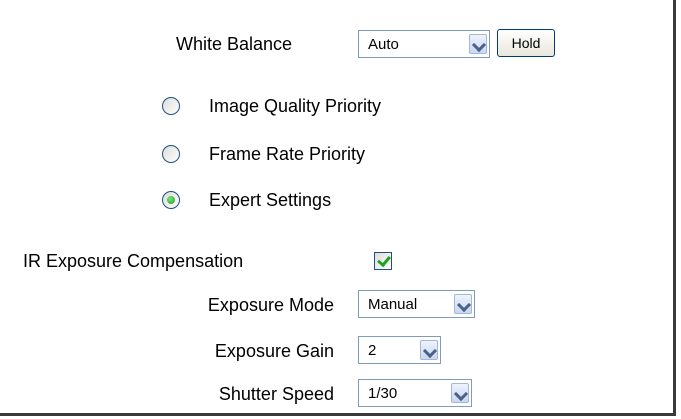 Image resolution: width=681 pixels, height=419 pixels. I want to click on ir-exposure-compensation-checkbox, so click(383, 261).